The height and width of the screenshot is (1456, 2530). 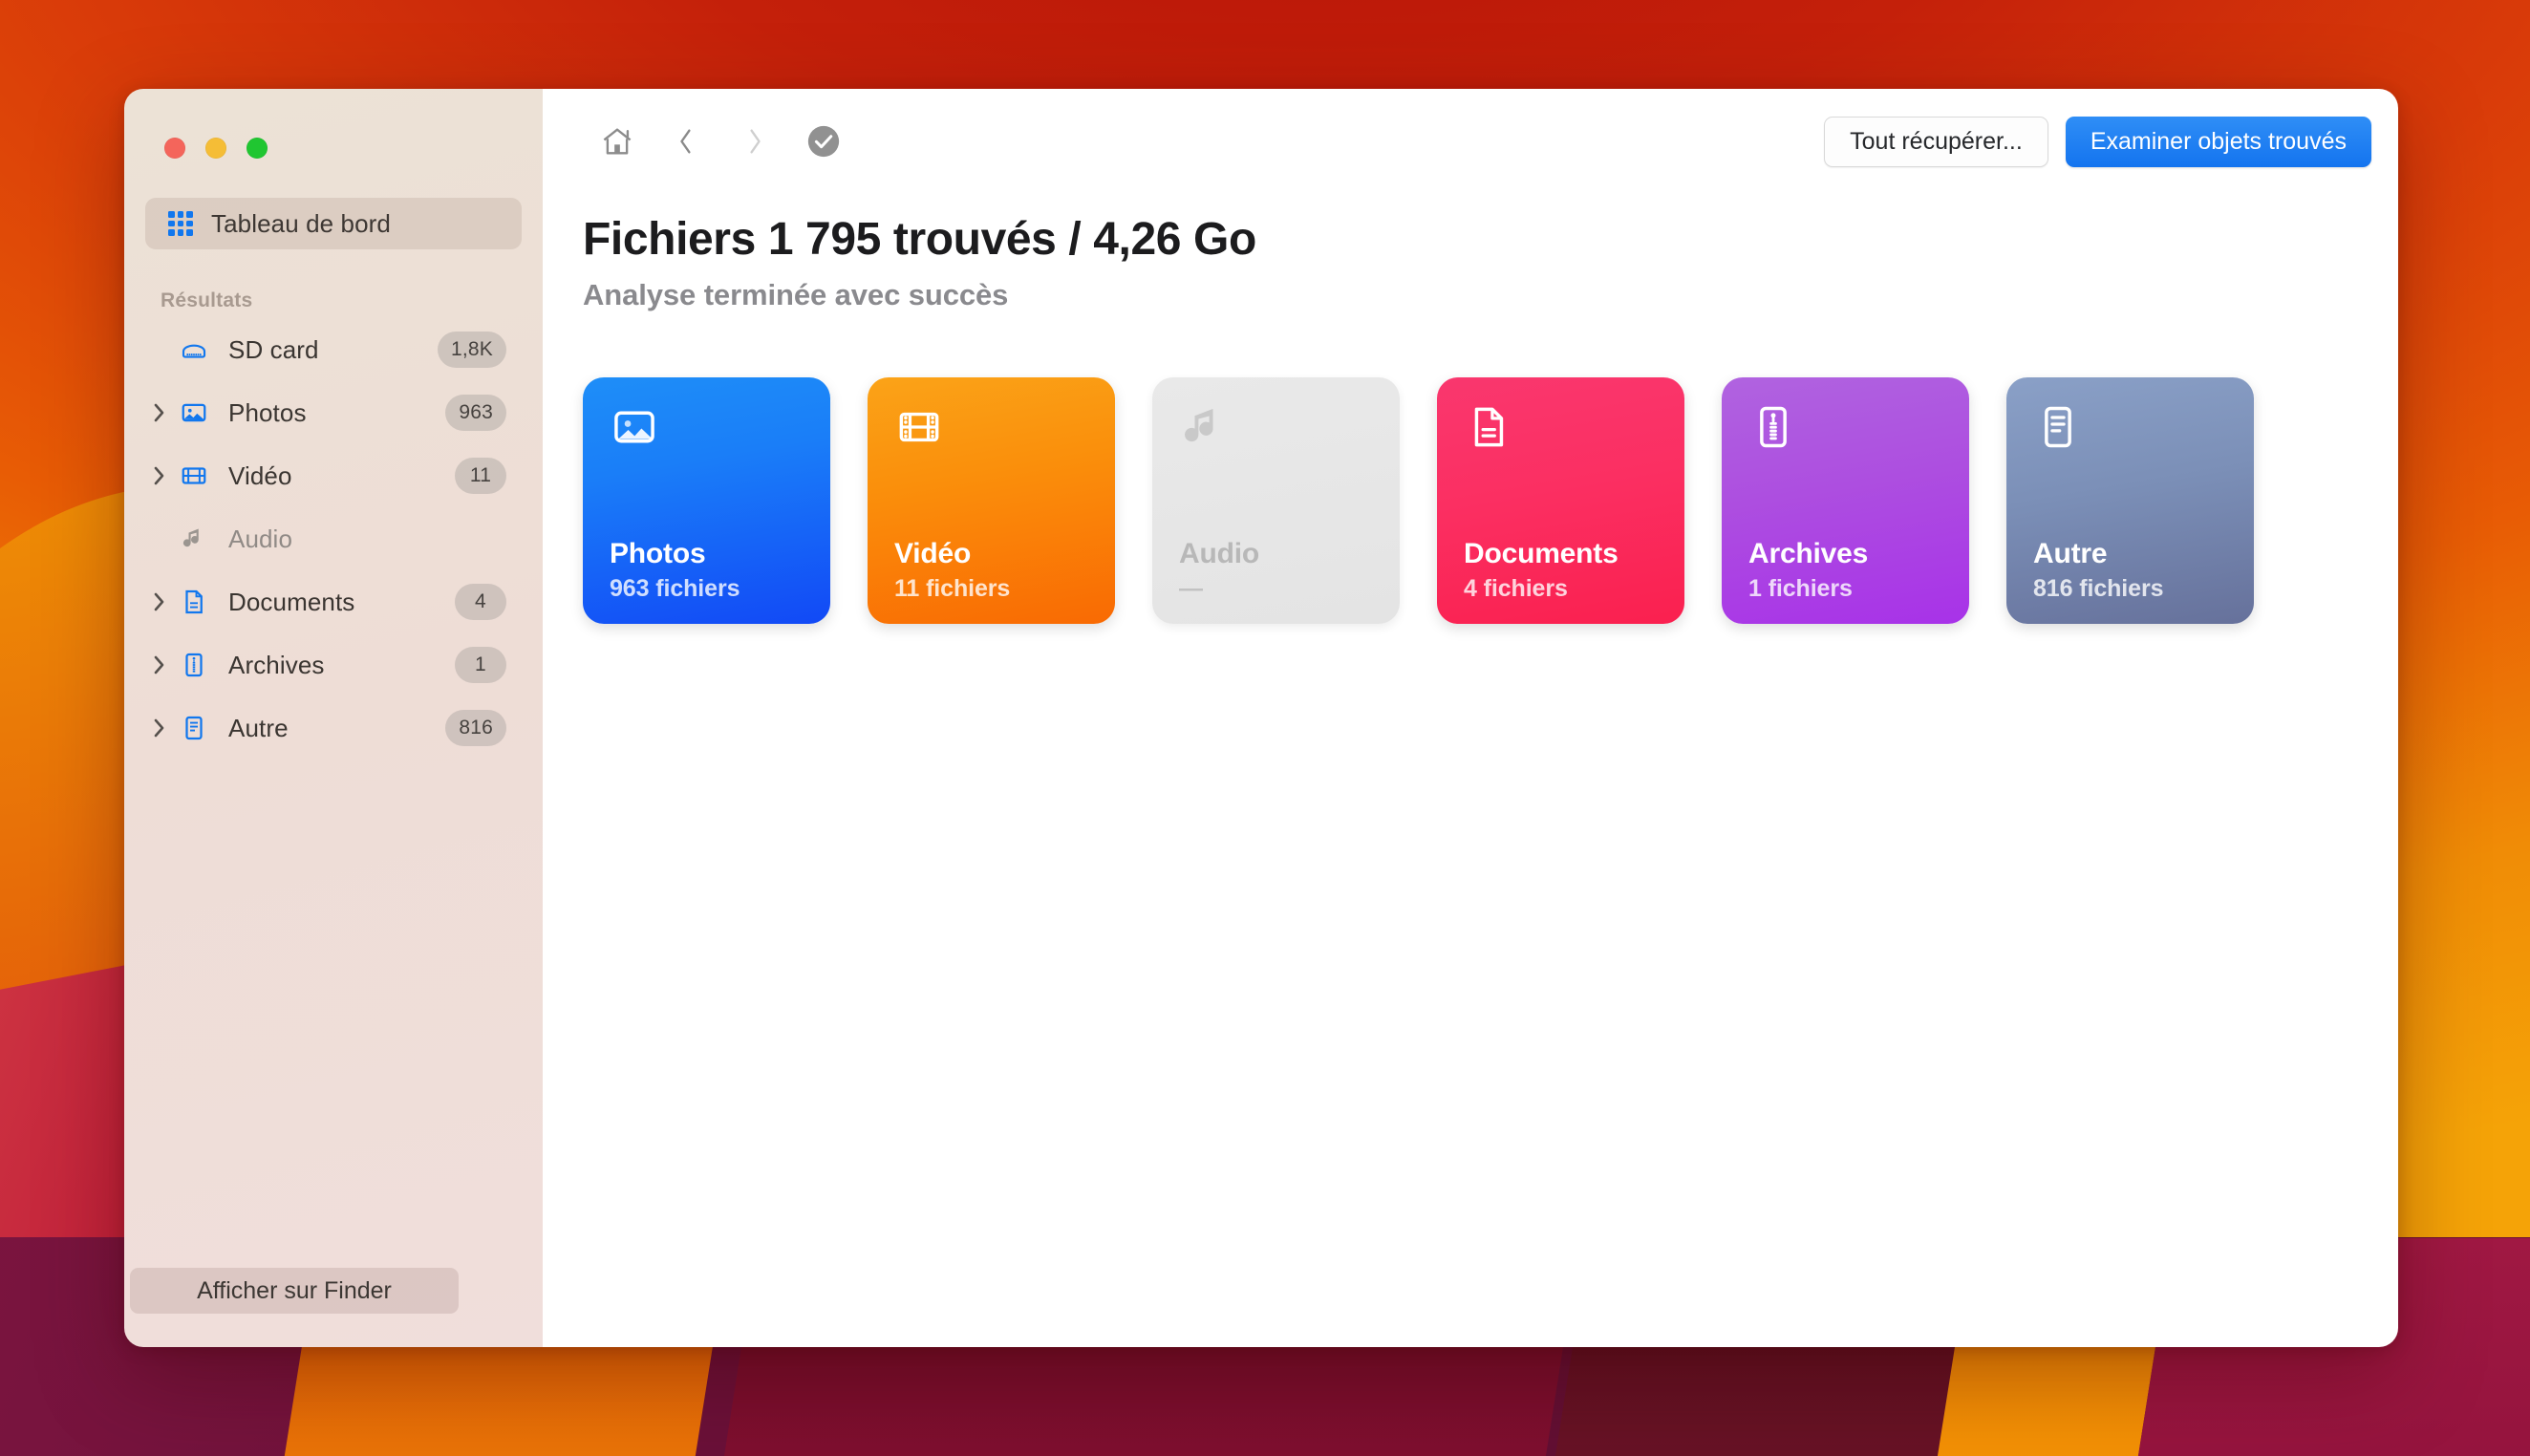 What do you see at coordinates (475, 413) in the screenshot?
I see `sidebar-item-badge: 963` at bounding box center [475, 413].